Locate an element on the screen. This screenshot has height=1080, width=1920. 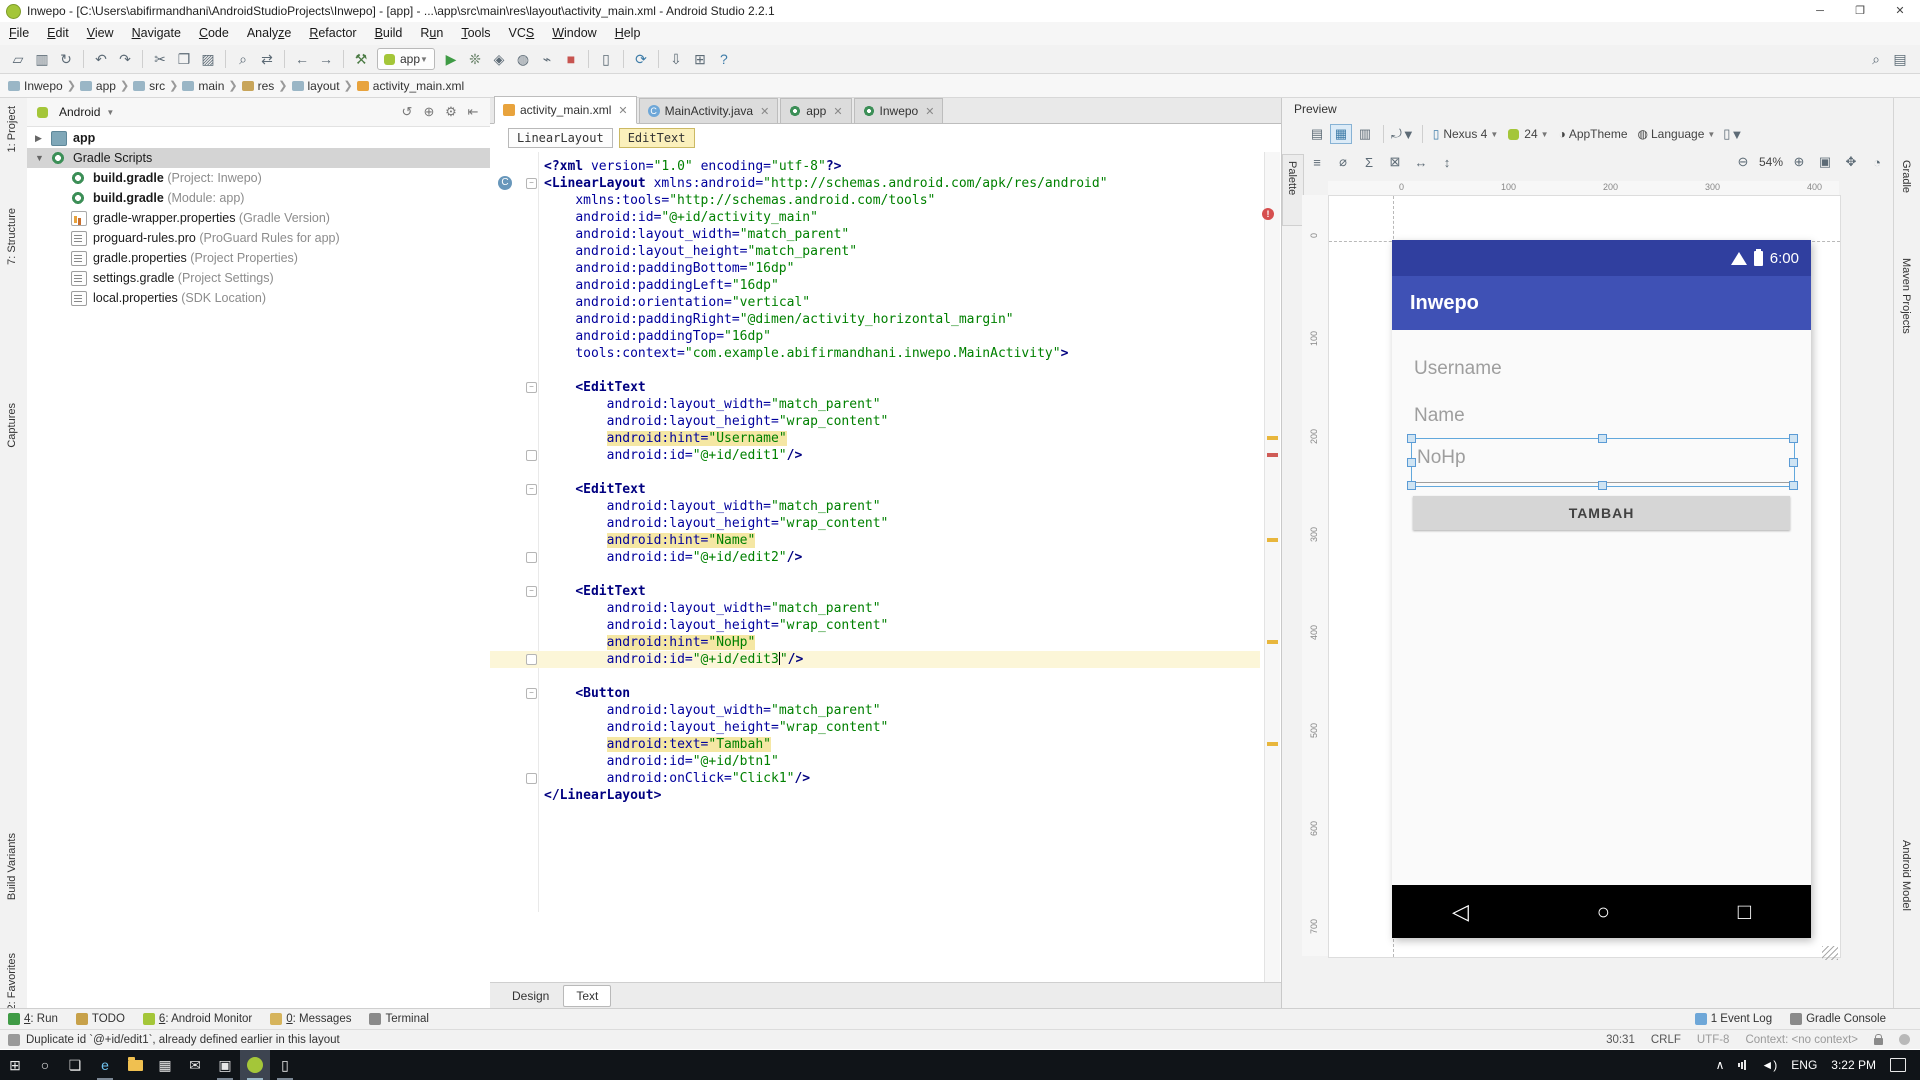
stripe-tab-maven-projects: Maven Projects is located at coordinates (1906, 296).